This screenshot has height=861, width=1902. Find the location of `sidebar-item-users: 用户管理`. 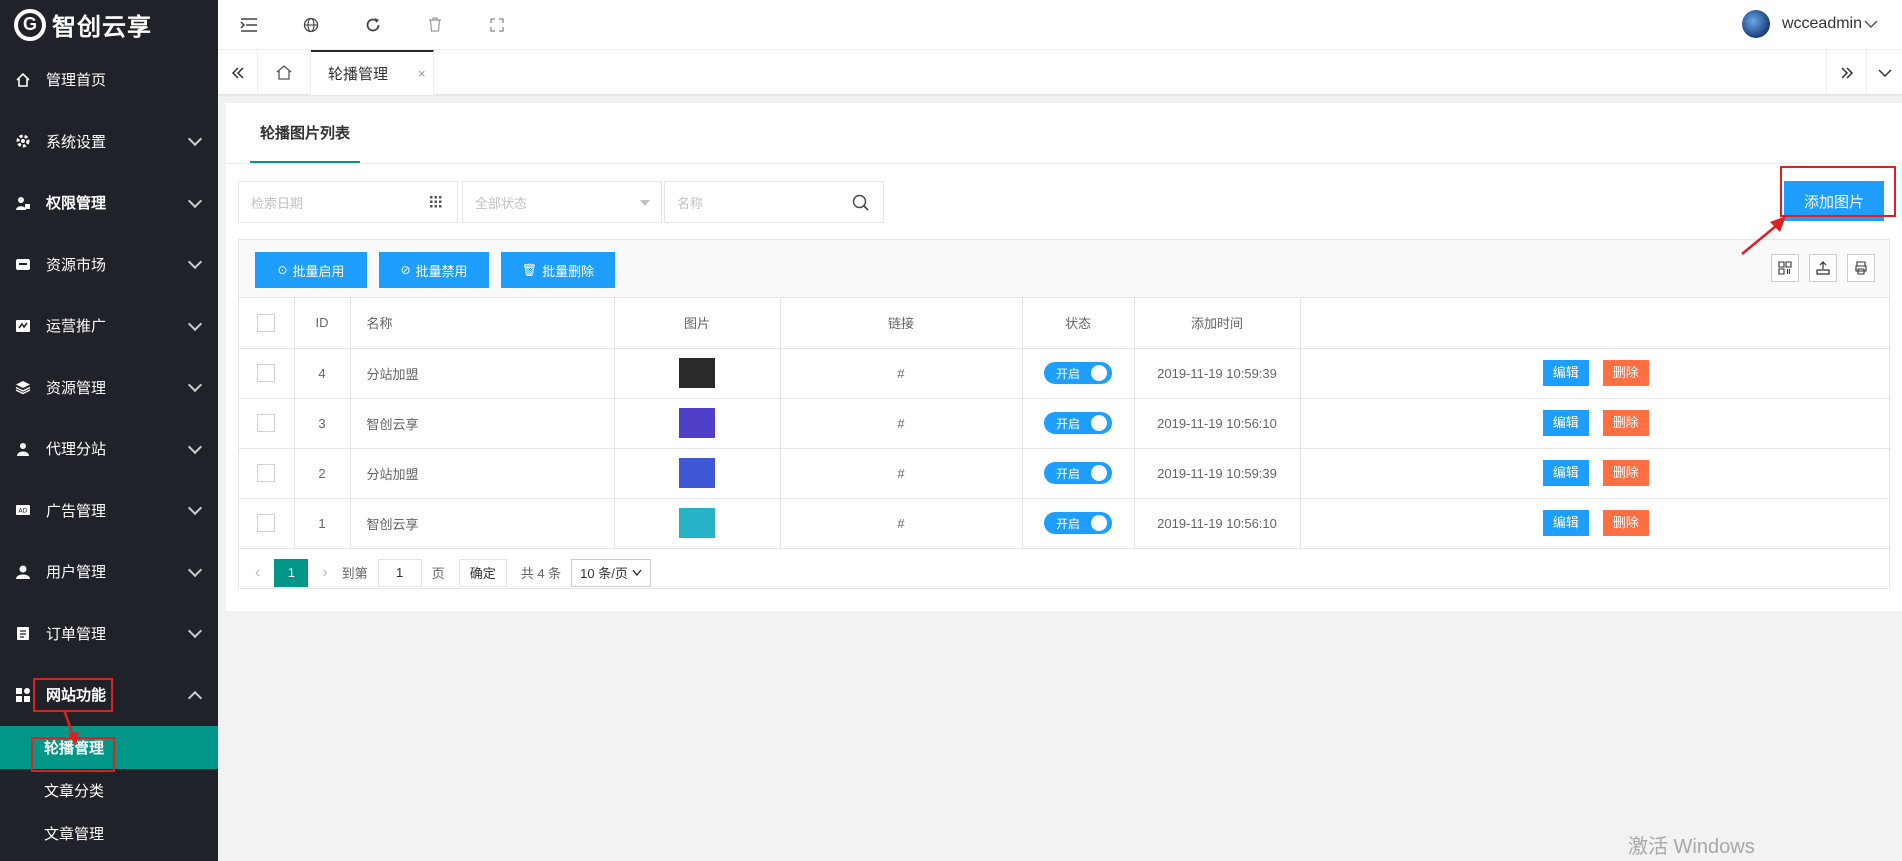

sidebar-item-users: 用户管理 is located at coordinates (109, 572).